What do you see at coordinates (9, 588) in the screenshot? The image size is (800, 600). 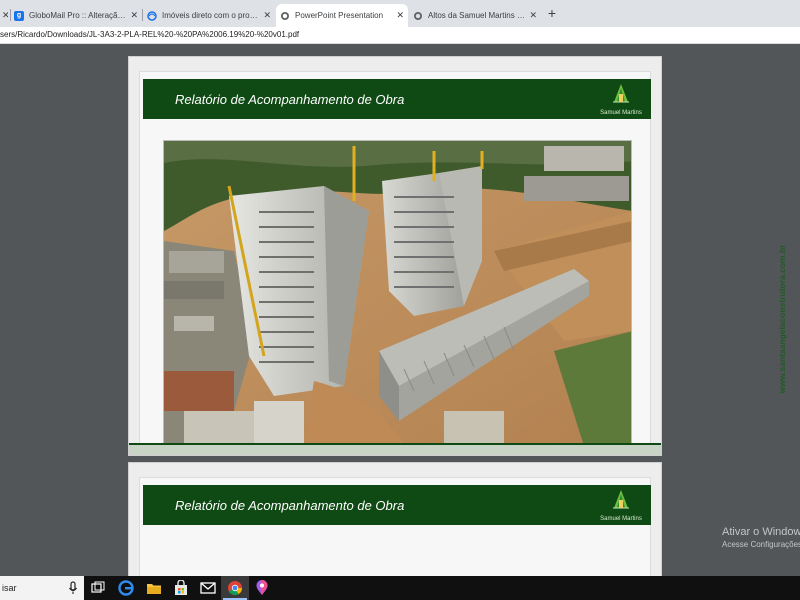 I see `search-placeholder: isar` at bounding box center [9, 588].